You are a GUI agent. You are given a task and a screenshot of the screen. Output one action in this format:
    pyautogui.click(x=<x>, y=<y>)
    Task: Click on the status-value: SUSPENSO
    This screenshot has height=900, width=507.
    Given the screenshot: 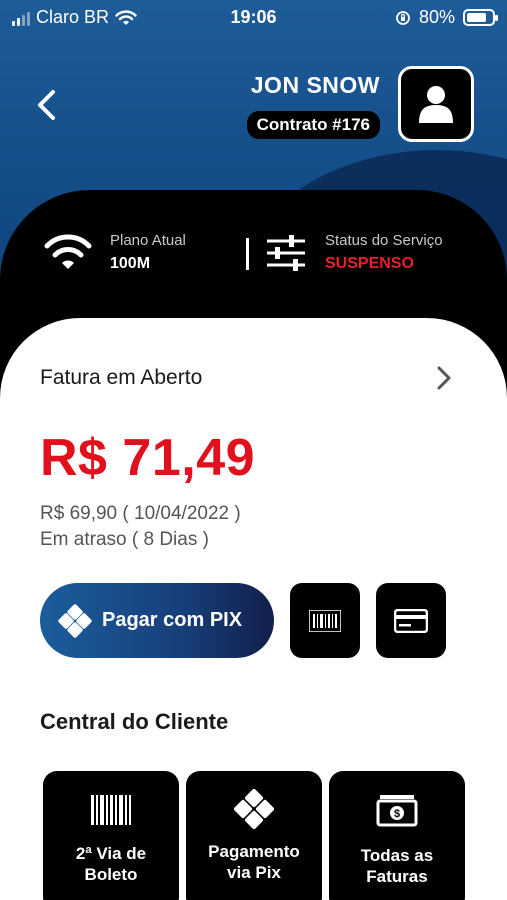 What is the action you would take?
    pyautogui.click(x=369, y=263)
    